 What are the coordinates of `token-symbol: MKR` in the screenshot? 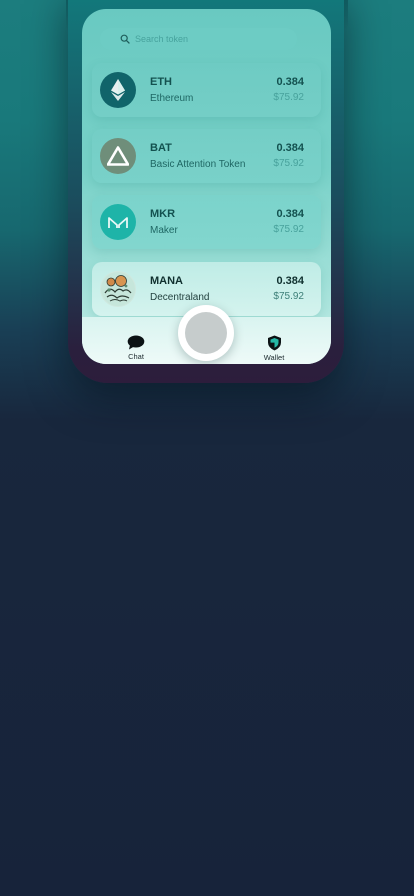 It's located at (163, 214).